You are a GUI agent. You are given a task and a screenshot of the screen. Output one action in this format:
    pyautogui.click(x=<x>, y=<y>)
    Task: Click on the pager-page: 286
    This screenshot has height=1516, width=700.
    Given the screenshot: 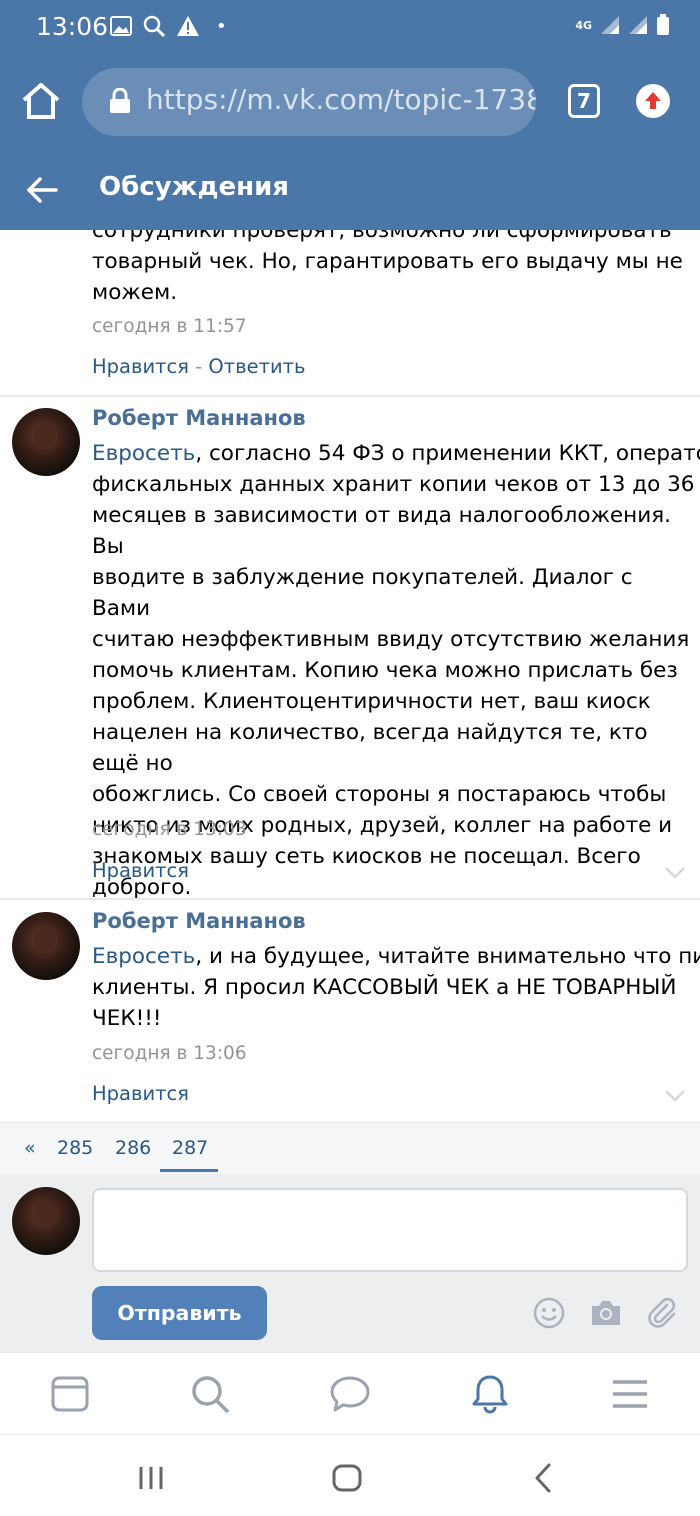 What is the action you would take?
    pyautogui.click(x=133, y=1148)
    